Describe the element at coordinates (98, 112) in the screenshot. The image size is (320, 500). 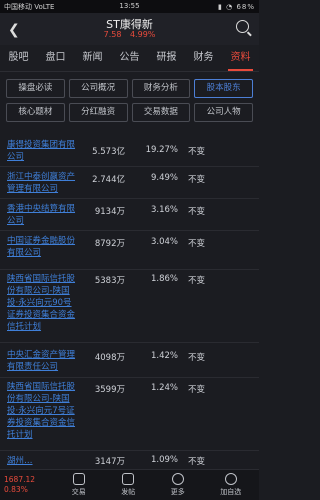
I see `subtab-dividends: 分红融资` at that location.